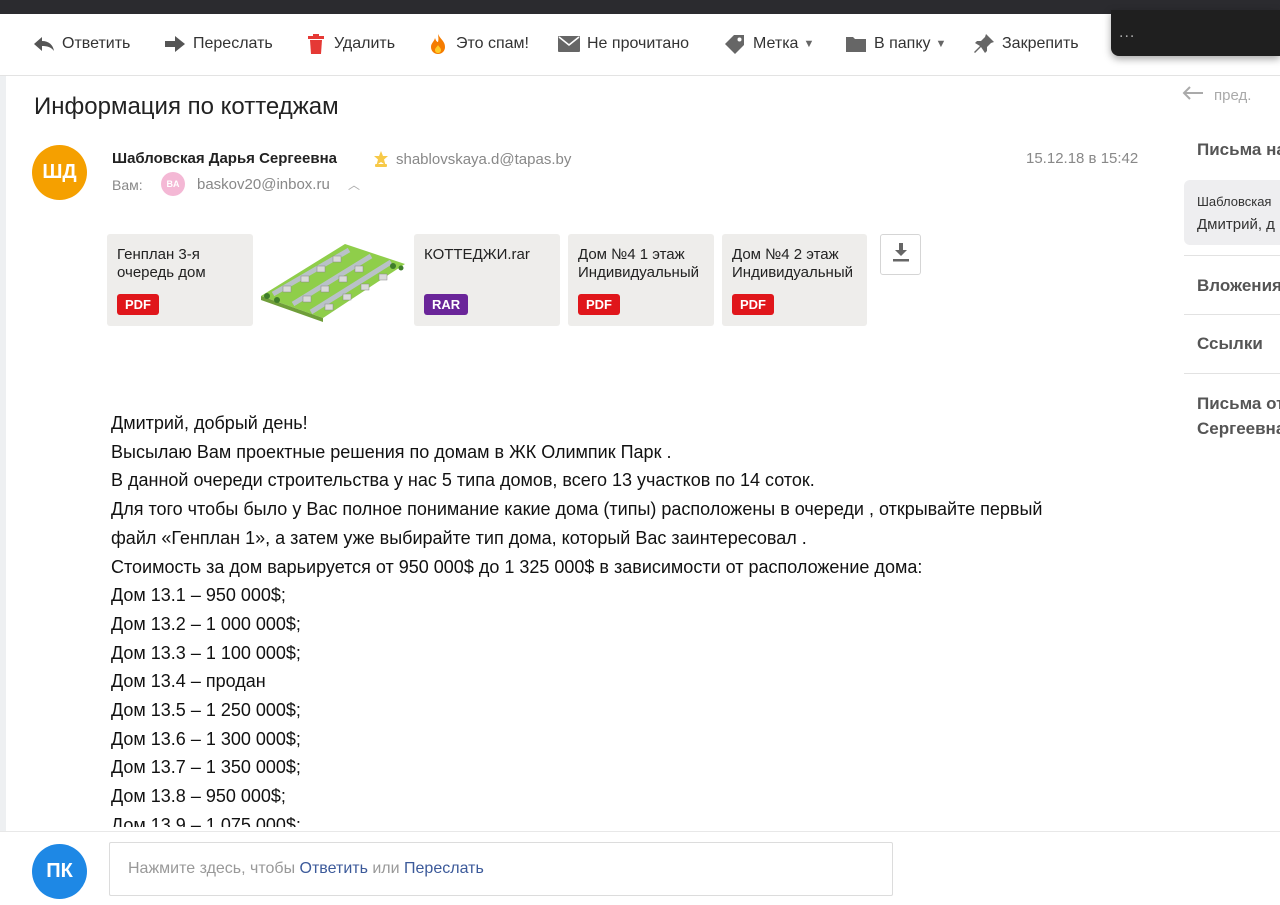 This screenshot has width=1280, height=905. I want to click on body-line: Дмитрий, добрый день!, so click(209, 423).